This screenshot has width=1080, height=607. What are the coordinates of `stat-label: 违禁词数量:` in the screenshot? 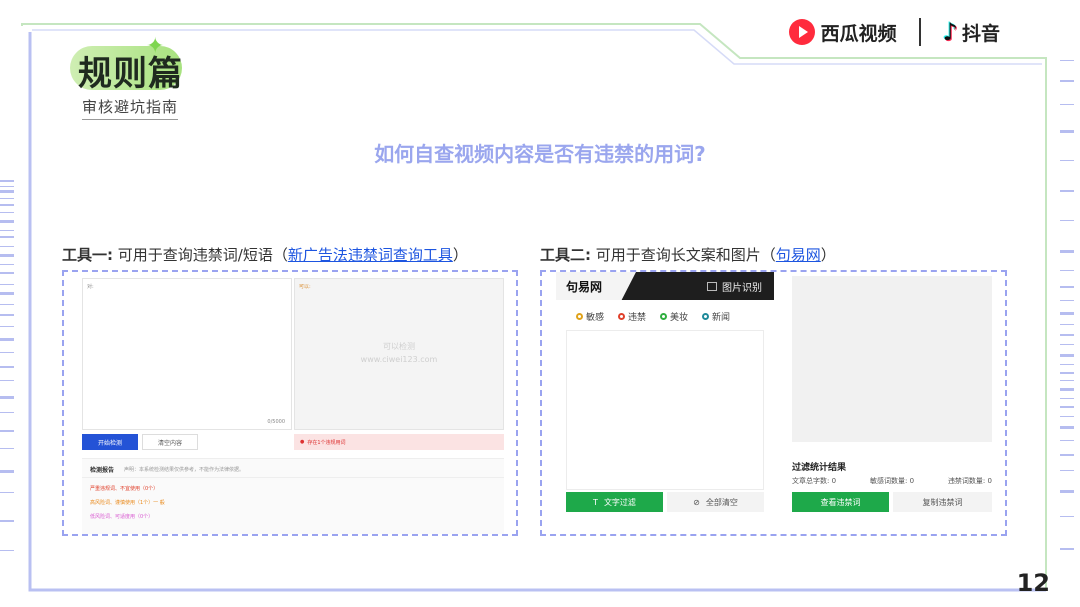 It's located at (966, 481).